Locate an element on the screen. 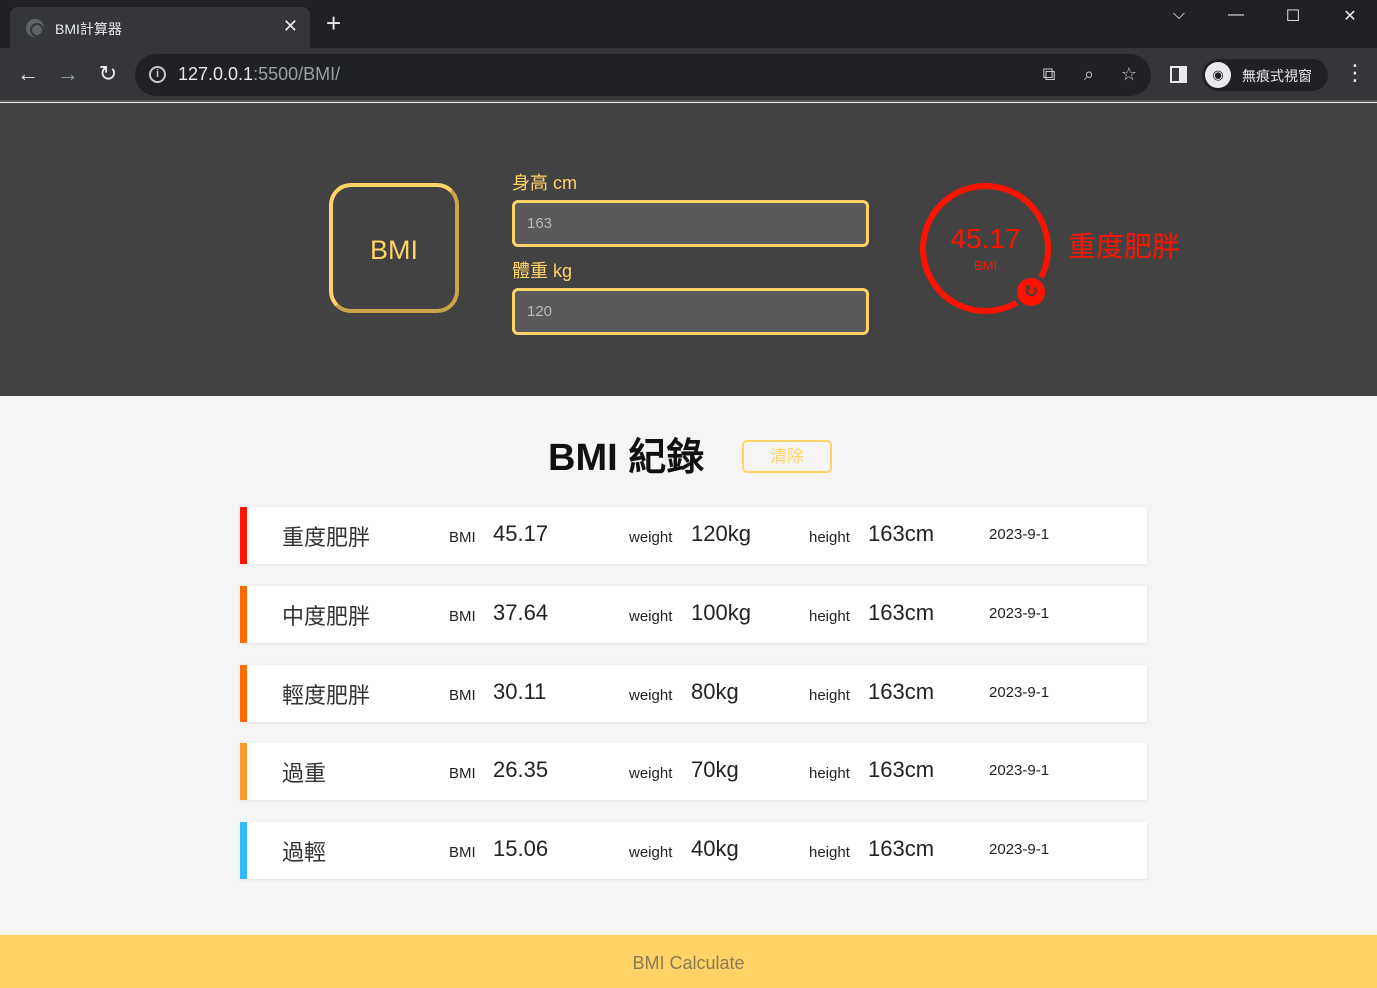  reset-icon: ↻ is located at coordinates (1031, 292).